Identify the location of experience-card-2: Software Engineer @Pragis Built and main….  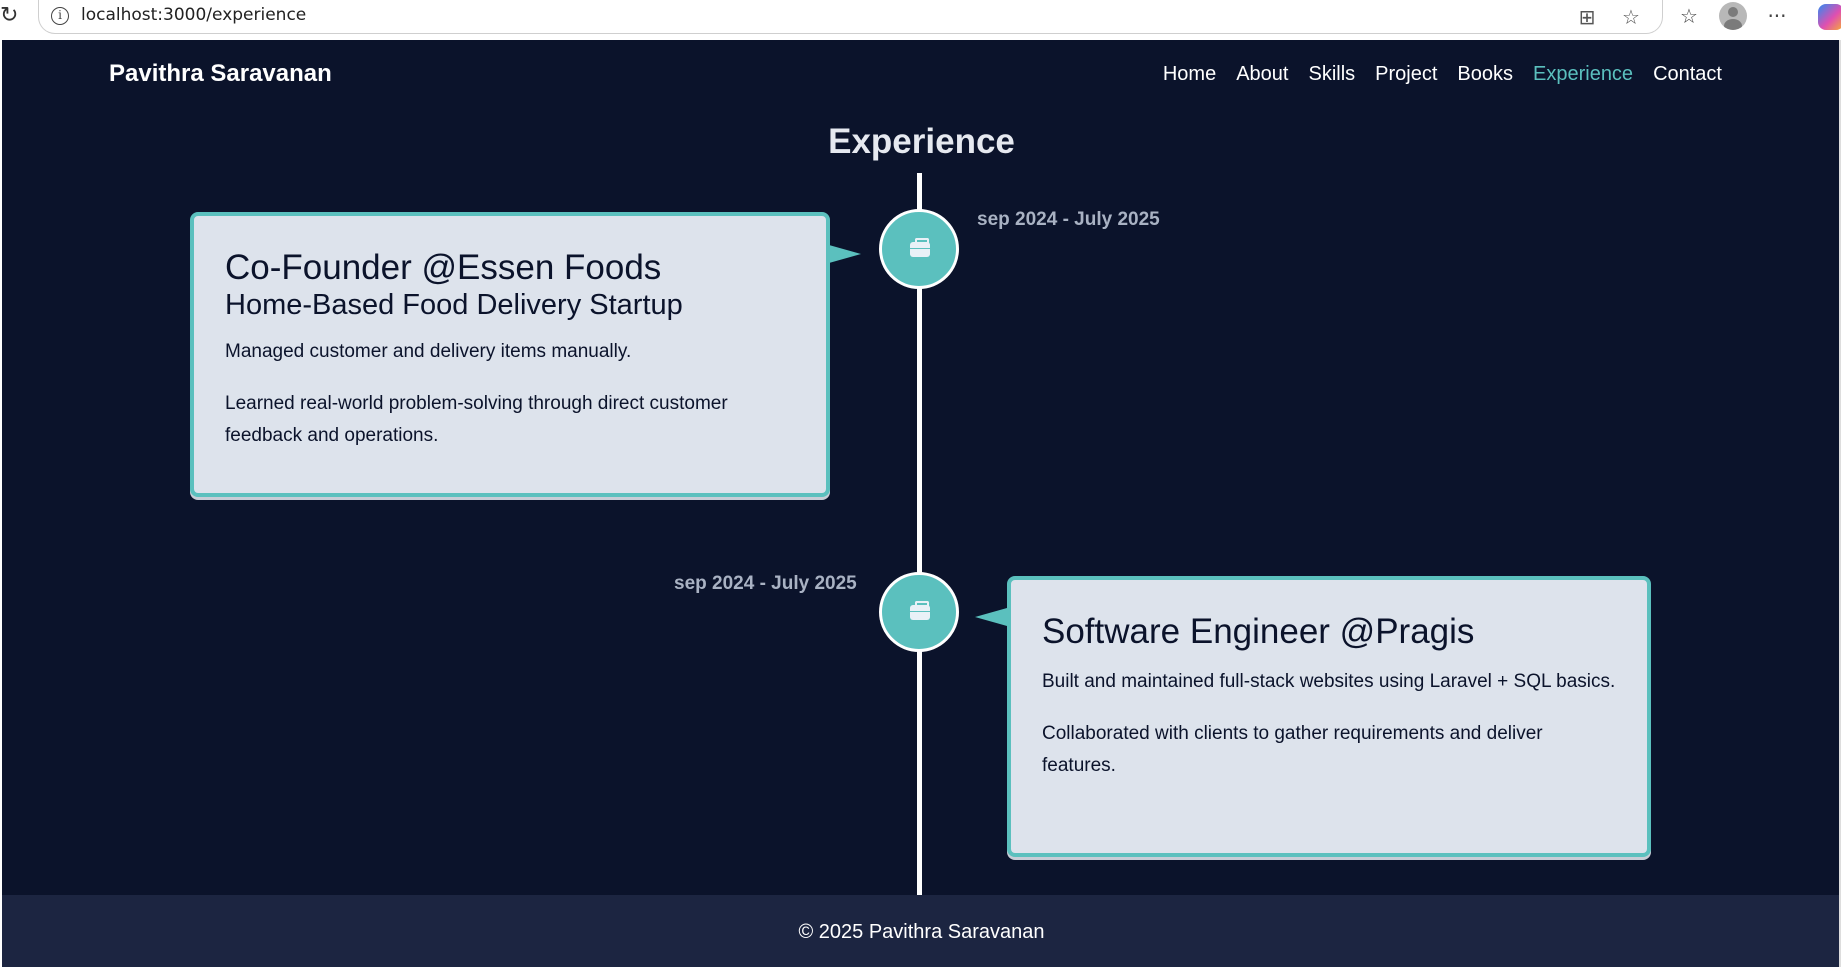
(1329, 716).